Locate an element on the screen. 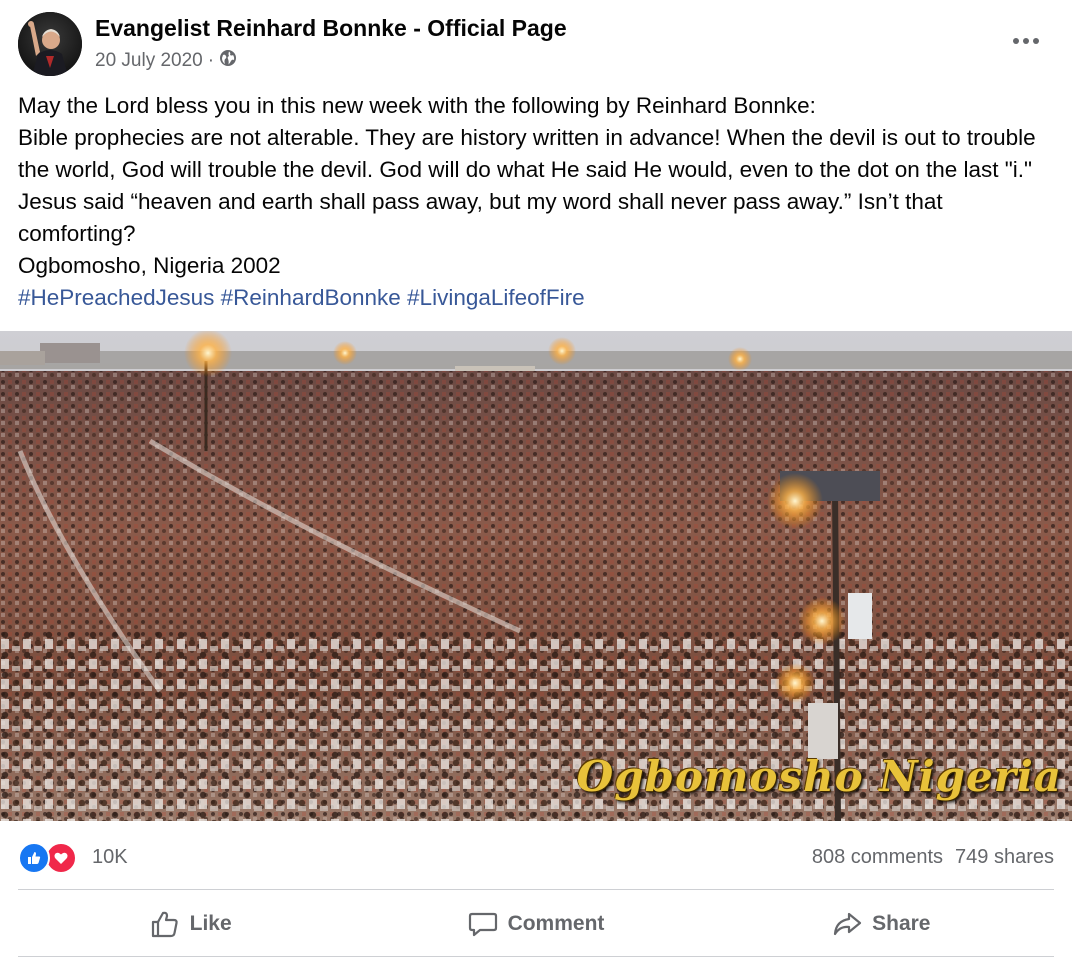 The height and width of the screenshot is (962, 1072). post-meta: 20 July 2020 · is located at coordinates (166, 61).